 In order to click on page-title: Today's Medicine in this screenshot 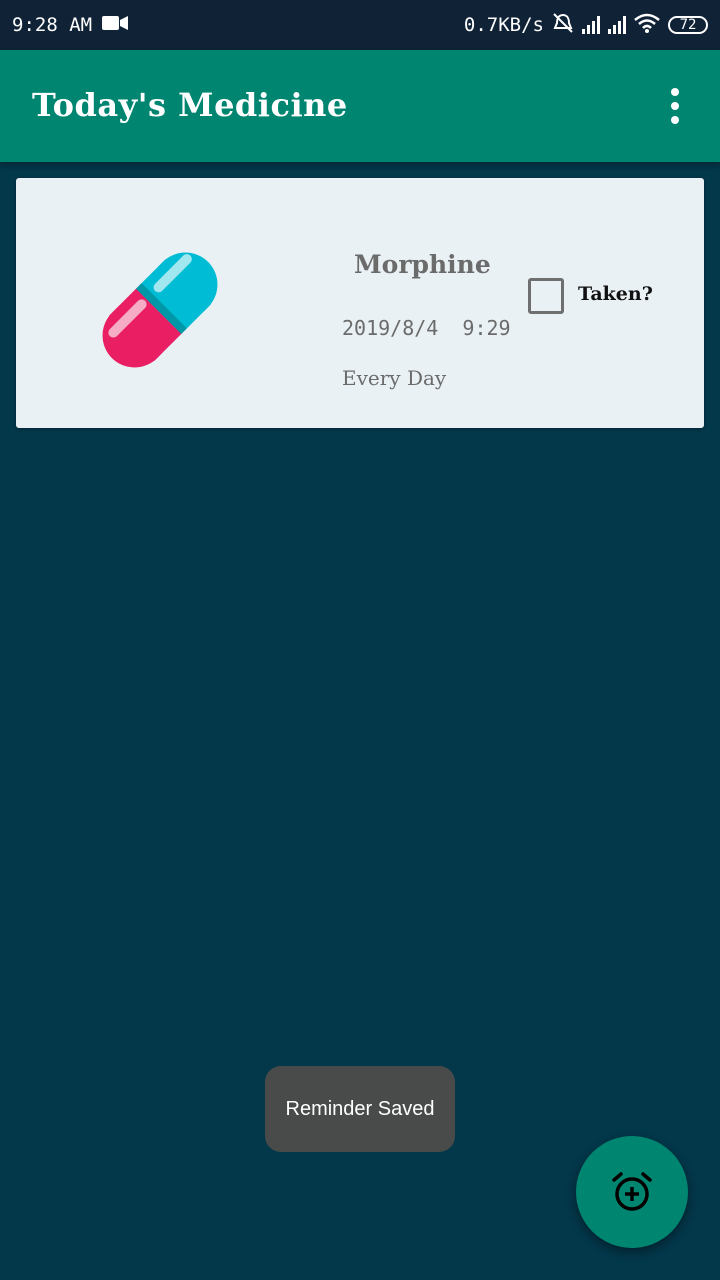, I will do `click(190, 105)`.